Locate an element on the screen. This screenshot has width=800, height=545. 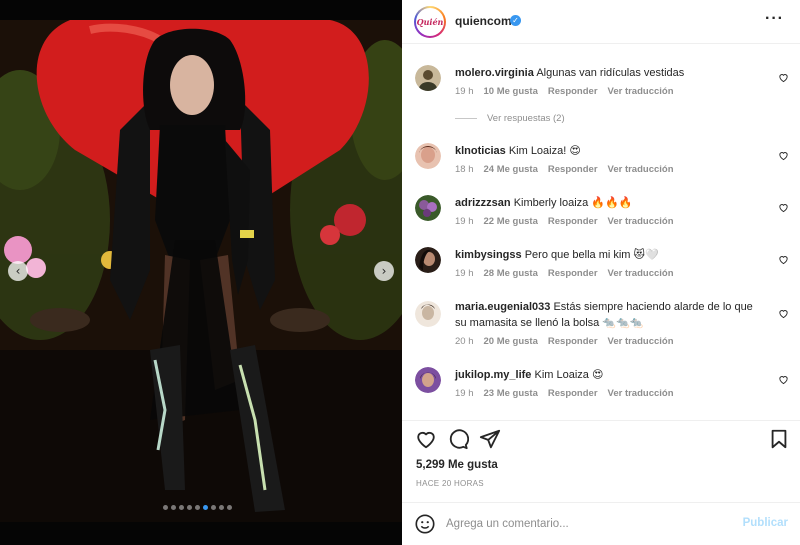
comment-body: Kim Loaiza! 😍 is located at coordinates (544, 151).